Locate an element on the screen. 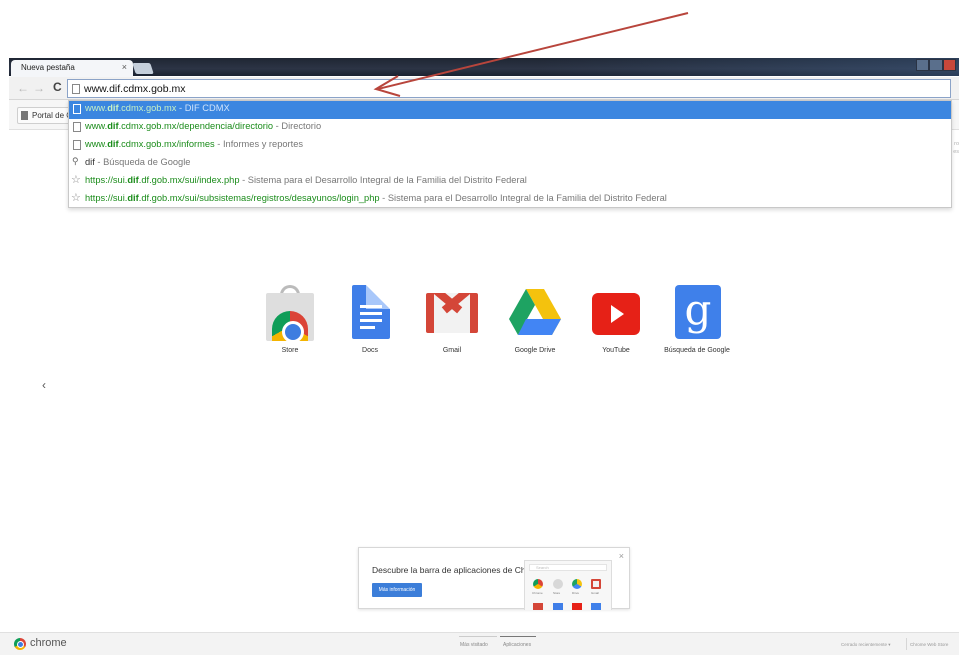 The width and height of the screenshot is (959, 655). address-bar-value: www.dif.cdmx.gob.mx is located at coordinates (135, 89).